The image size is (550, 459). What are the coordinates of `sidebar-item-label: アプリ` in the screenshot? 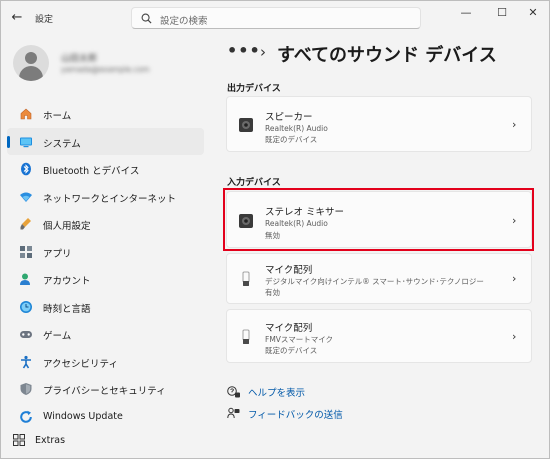 It's located at (57, 254).